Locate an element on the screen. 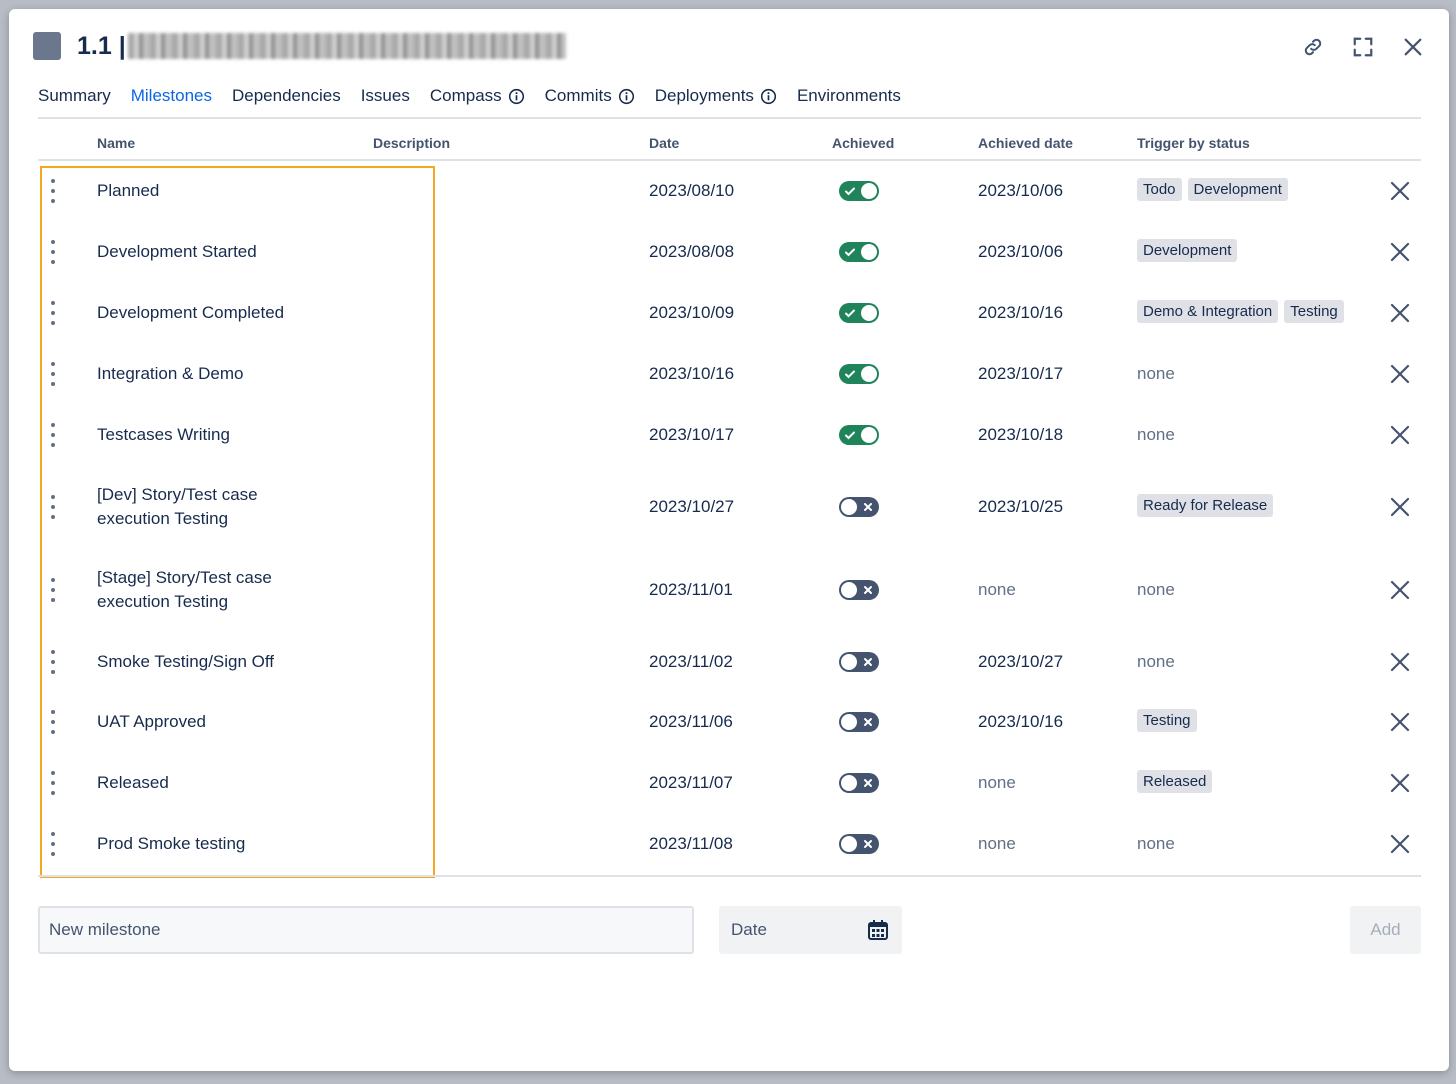  tab-compass: Compass is located at coordinates (477, 101).